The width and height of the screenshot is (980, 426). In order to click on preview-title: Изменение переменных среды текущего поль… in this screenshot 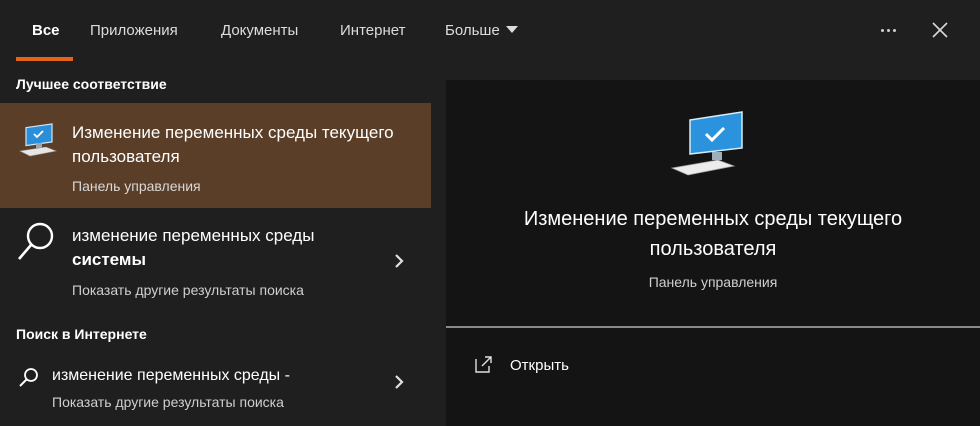, I will do `click(713, 234)`.